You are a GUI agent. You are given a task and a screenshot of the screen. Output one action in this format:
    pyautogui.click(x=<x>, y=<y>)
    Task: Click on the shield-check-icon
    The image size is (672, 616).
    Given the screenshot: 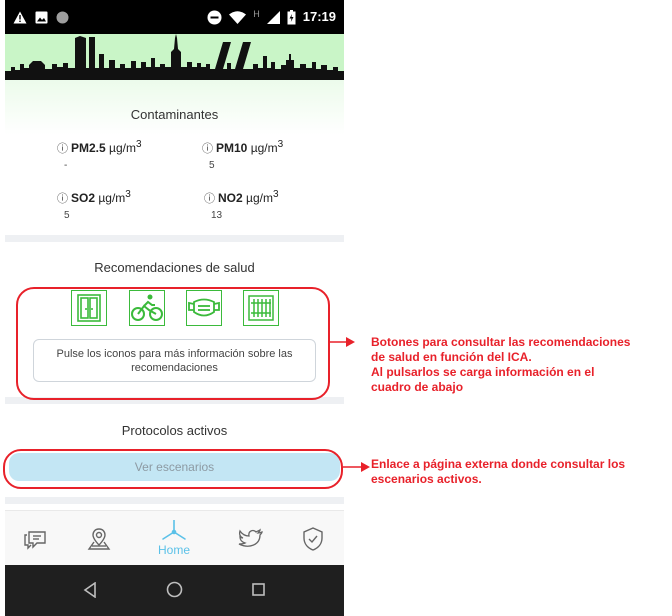 What is the action you would take?
    pyautogui.click(x=313, y=538)
    